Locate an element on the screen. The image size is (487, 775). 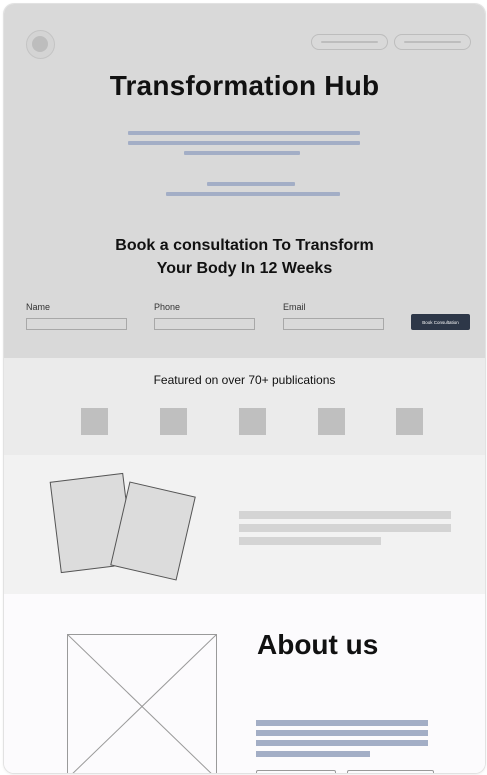
image-placeholder-icon is located at coordinates (142, 703).